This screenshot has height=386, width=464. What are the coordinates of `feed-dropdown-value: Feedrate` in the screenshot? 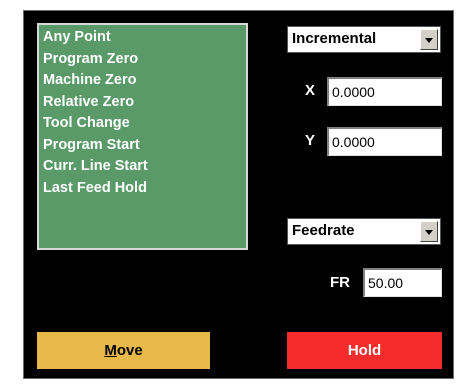 It's located at (323, 230).